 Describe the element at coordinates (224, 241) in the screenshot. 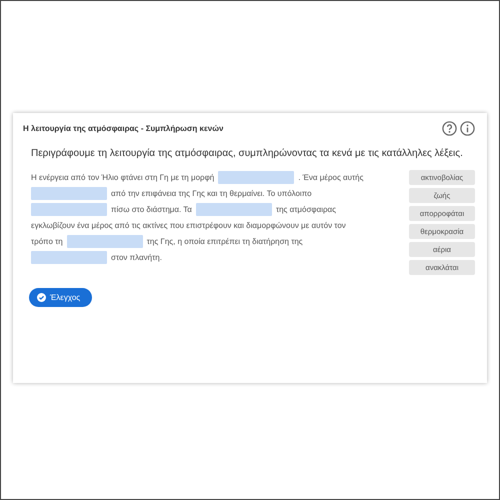

I see `passage-text: της Γης, η οποία επιτρέπει τη διατήρηση της` at that location.